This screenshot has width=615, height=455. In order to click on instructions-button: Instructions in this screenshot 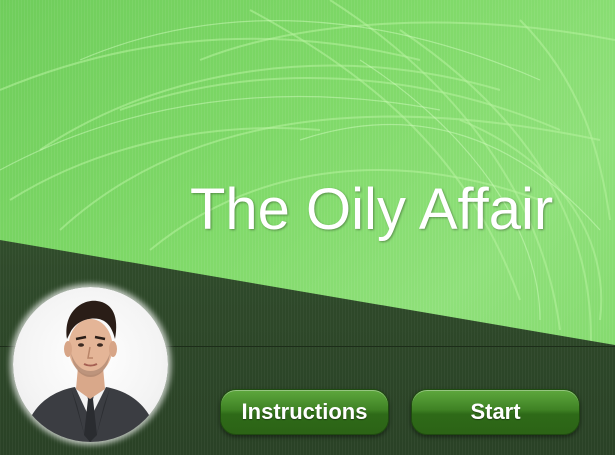, I will do `click(304, 412)`.